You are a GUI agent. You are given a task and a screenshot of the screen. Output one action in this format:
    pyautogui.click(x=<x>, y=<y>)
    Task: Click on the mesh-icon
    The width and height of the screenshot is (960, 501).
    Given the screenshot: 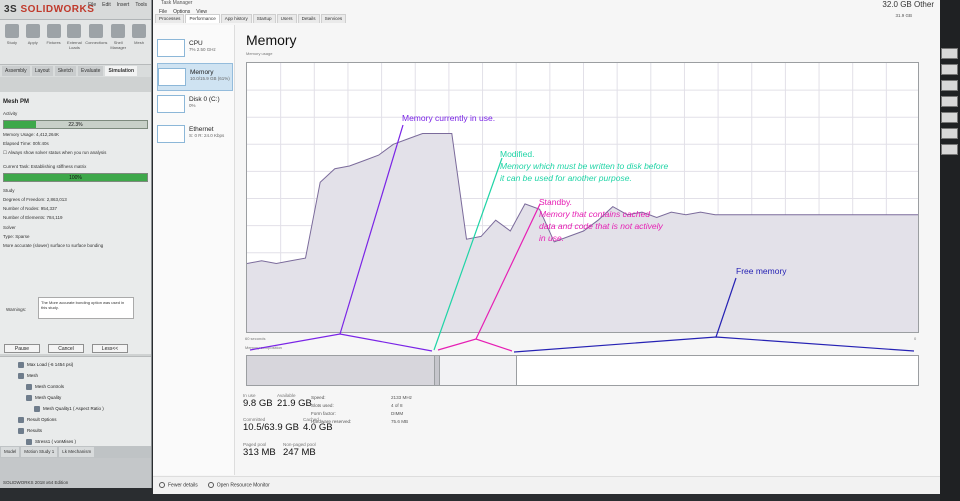 What is the action you would take?
    pyautogui.click(x=21, y=375)
    